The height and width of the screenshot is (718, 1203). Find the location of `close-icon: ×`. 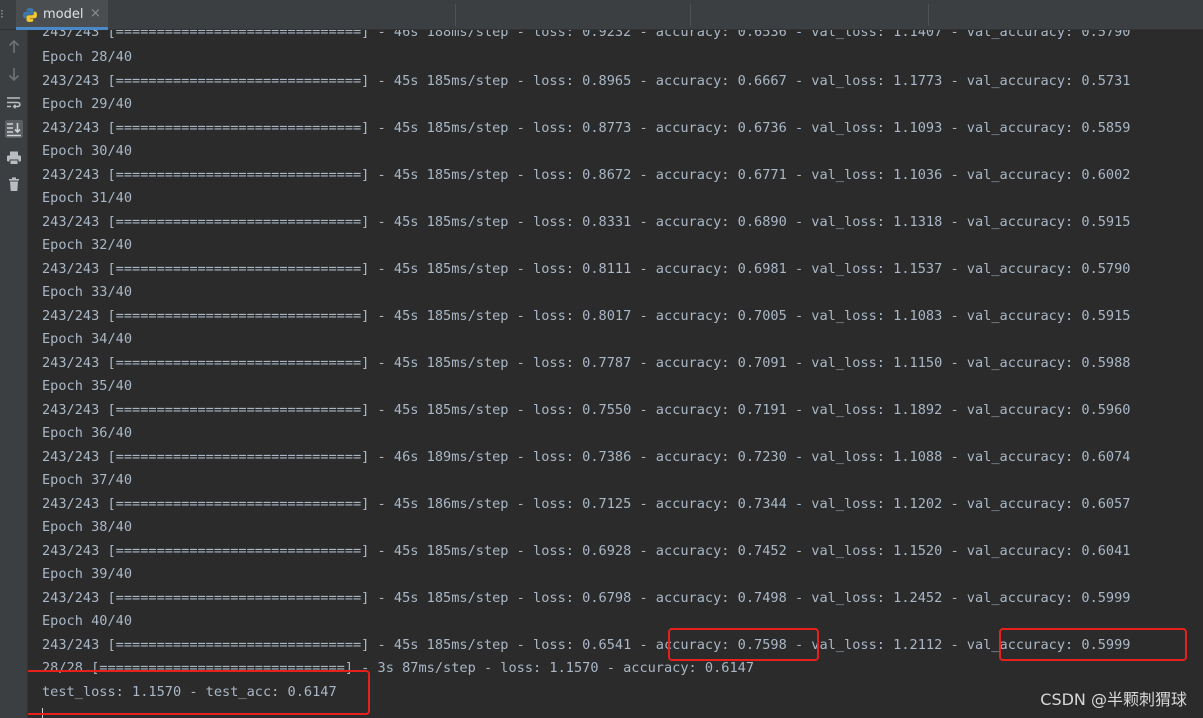

close-icon: × is located at coordinates (95, 13).